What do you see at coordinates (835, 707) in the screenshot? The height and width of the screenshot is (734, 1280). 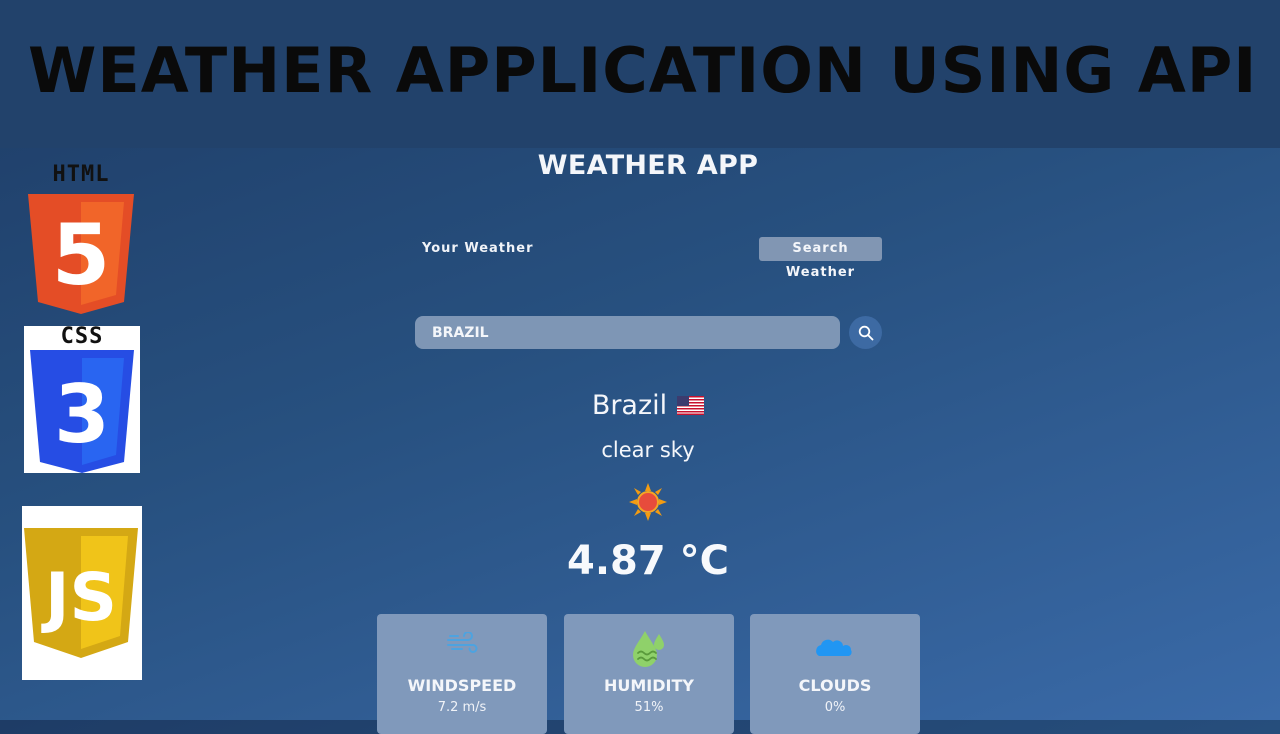 I see `clouds-value: 0%` at bounding box center [835, 707].